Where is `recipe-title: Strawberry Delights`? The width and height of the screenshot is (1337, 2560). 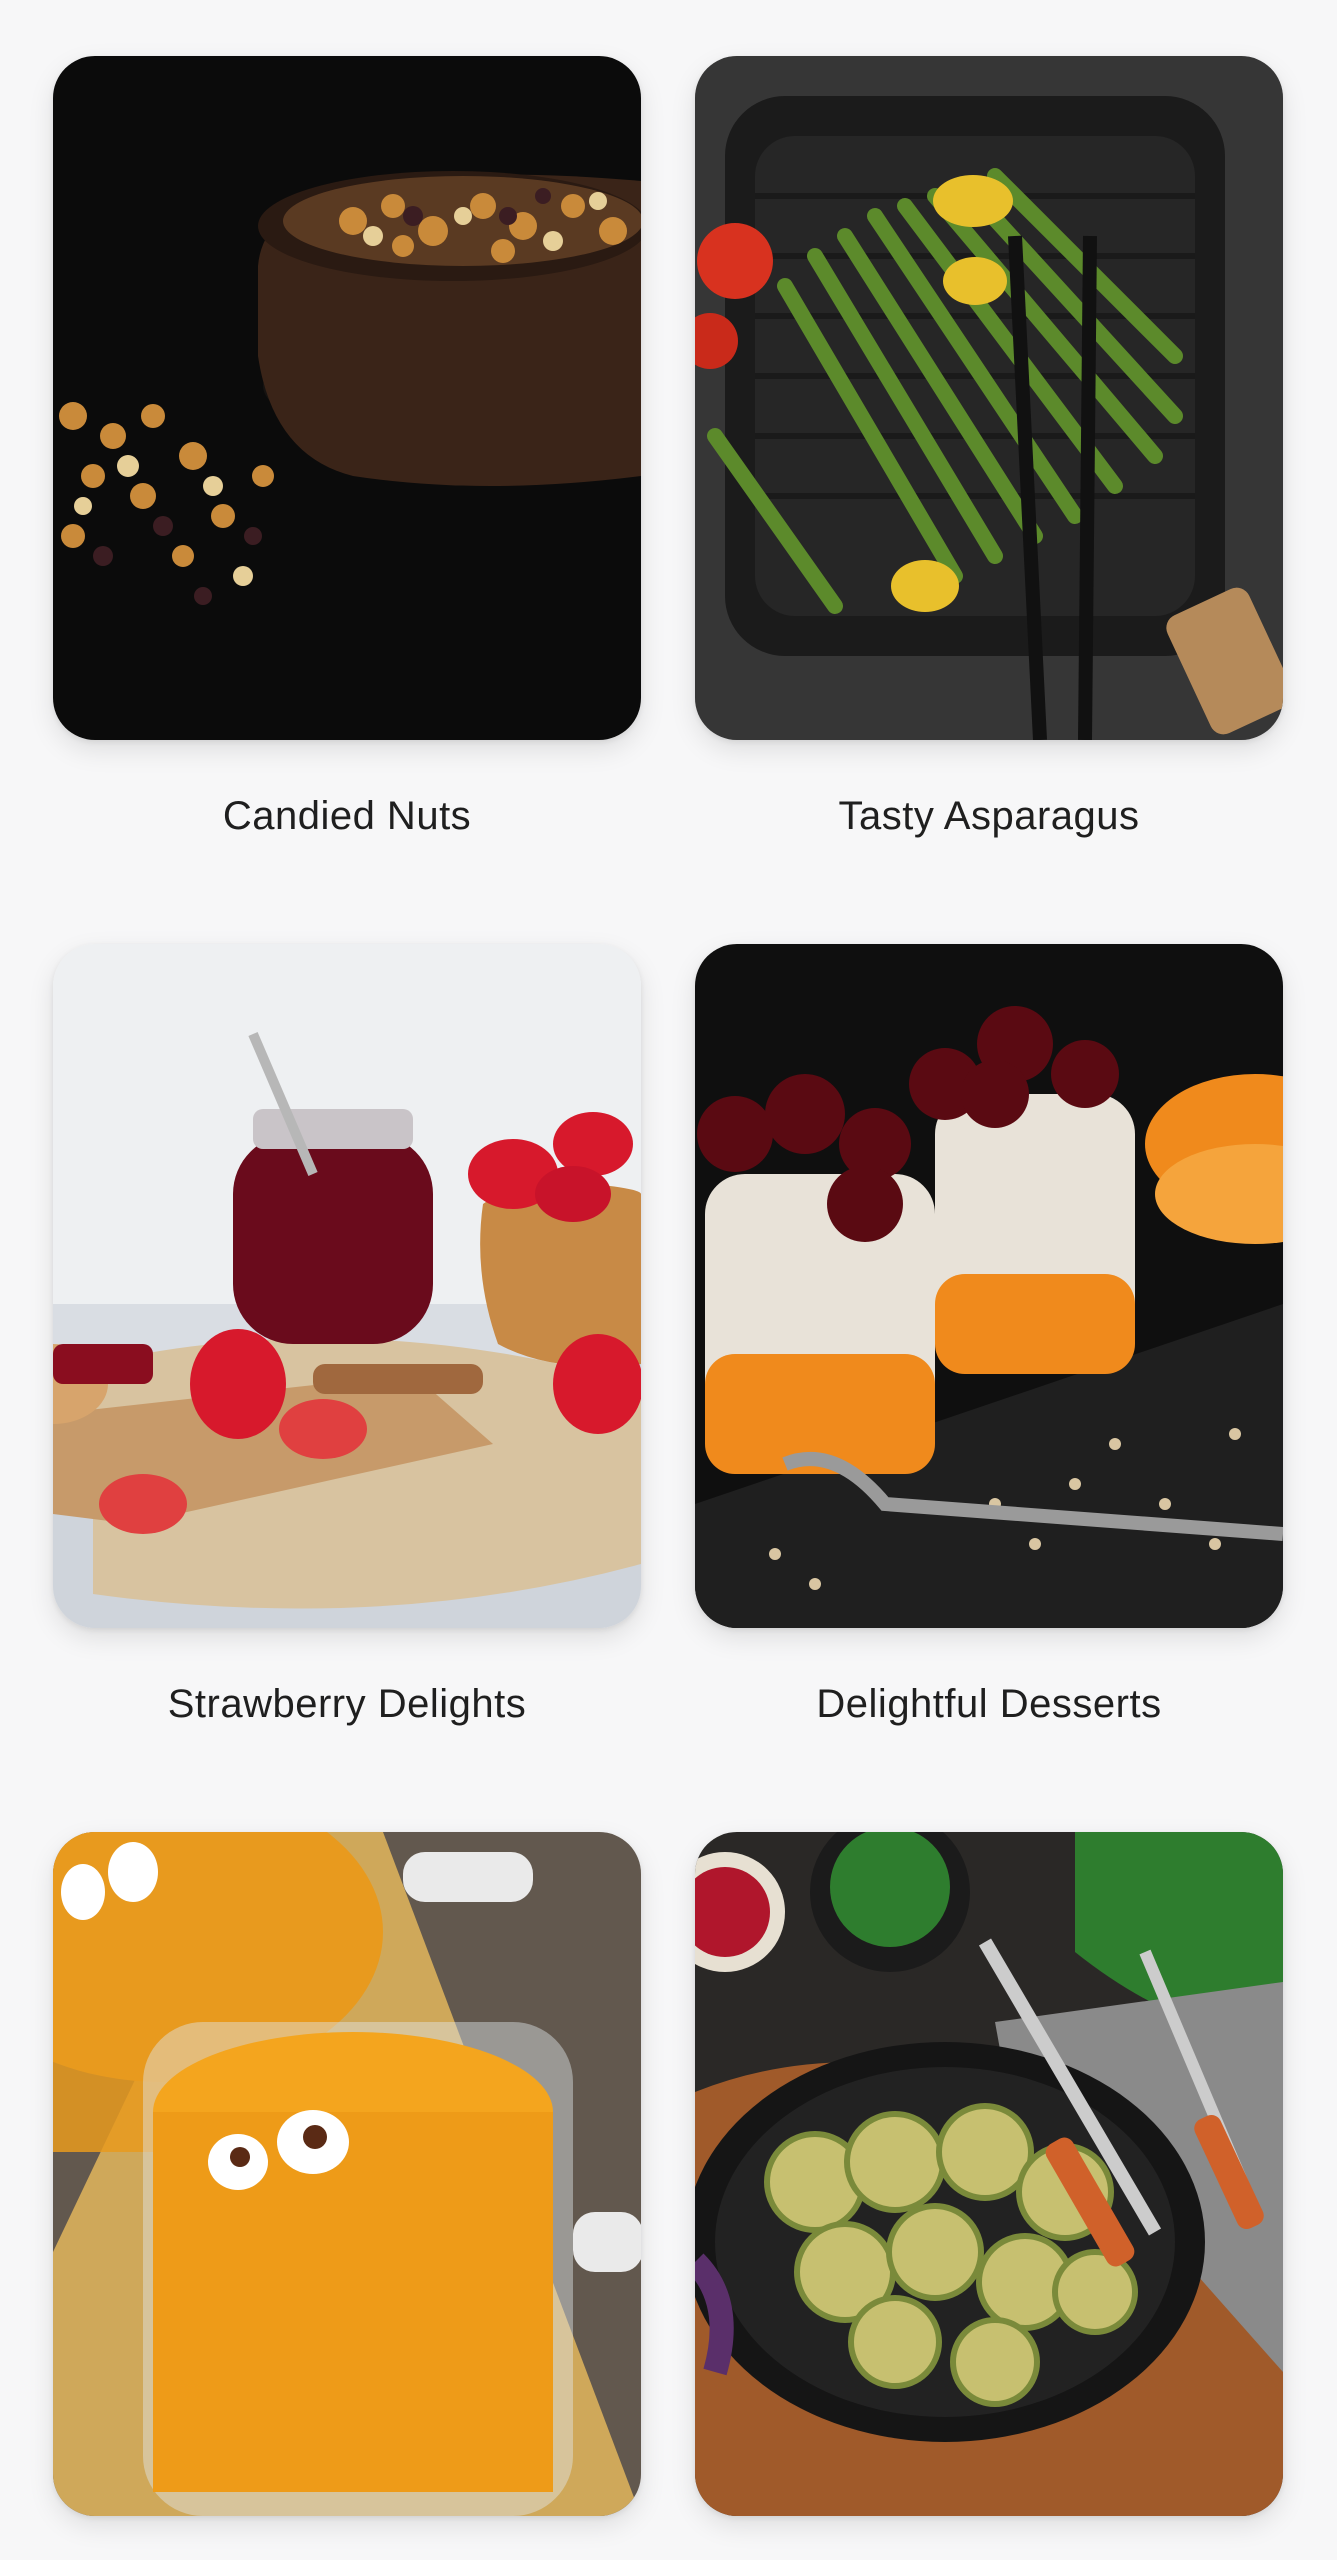
recipe-title: Strawberry Delights is located at coordinates (347, 1704).